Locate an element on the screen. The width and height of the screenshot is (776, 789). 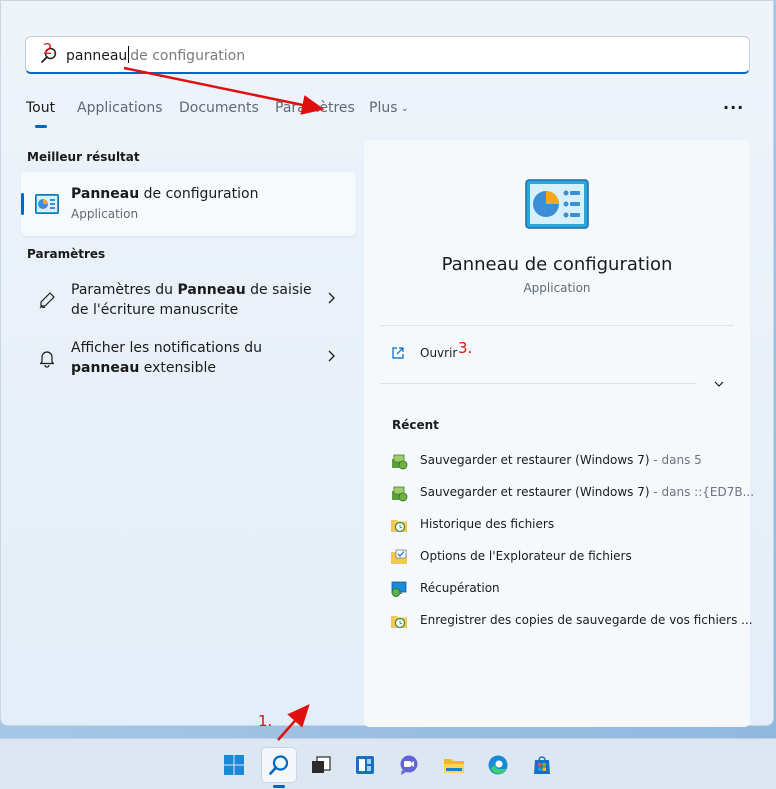
bell-icon is located at coordinates (47, 359).